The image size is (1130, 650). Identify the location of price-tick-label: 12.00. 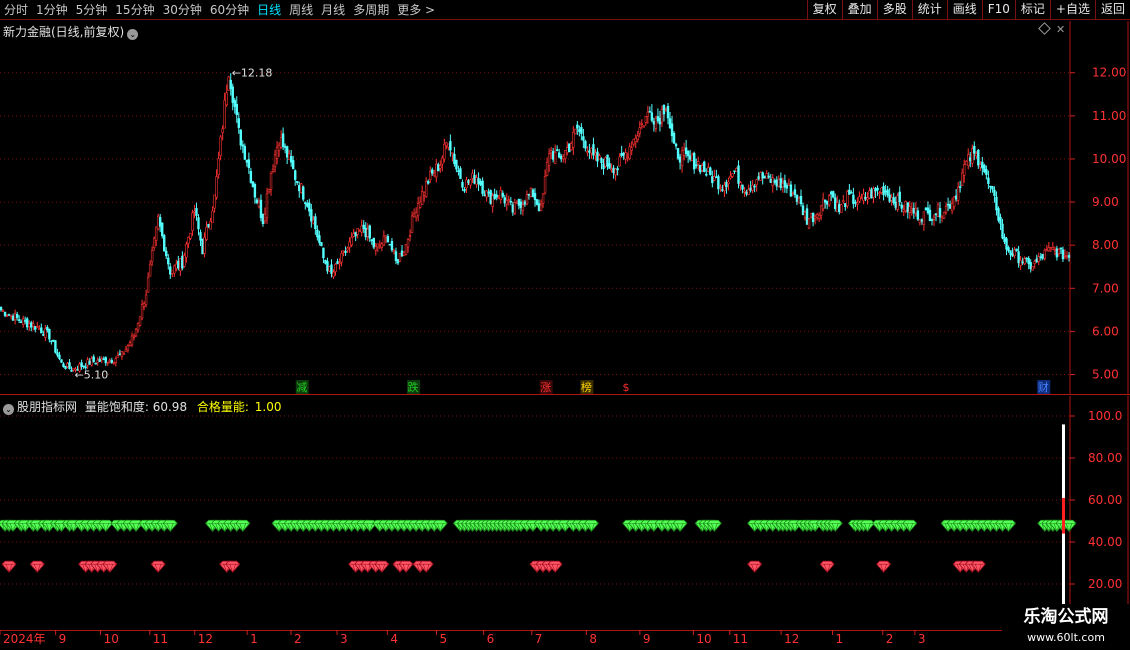
(1109, 73).